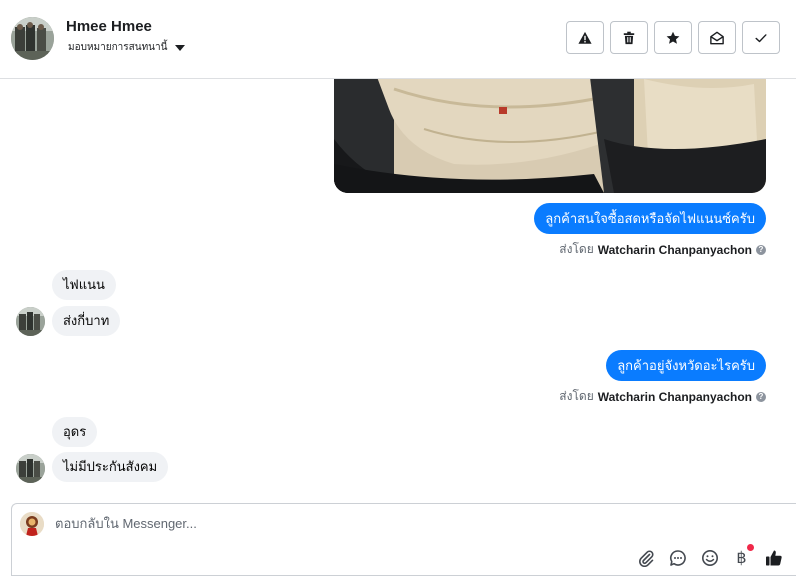 The height and width of the screenshot is (576, 796). I want to click on thumbs-up-icon, so click(773, 557).